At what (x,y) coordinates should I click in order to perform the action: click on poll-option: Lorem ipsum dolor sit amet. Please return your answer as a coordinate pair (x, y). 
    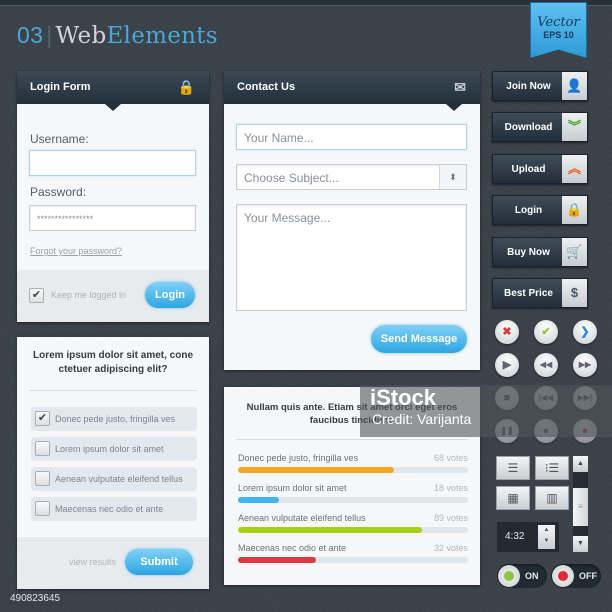
    Looking at the image, I should click on (114, 449).